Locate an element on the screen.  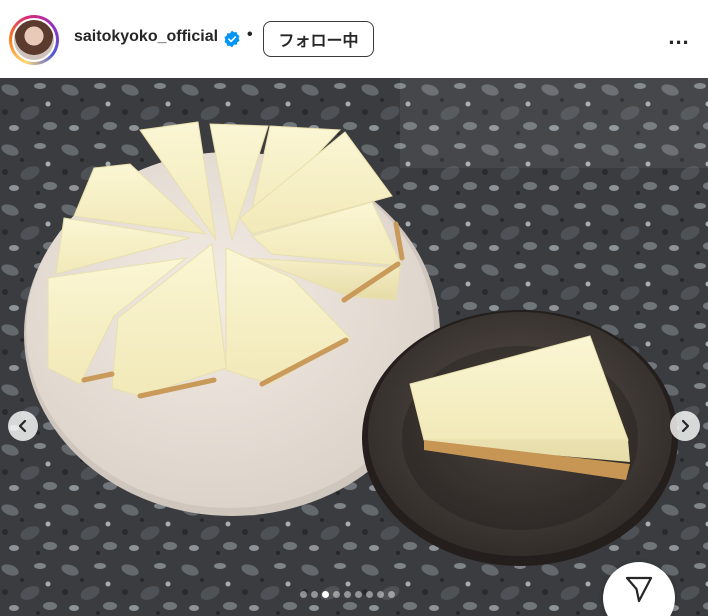
paper-plane-icon is located at coordinates (639, 589).